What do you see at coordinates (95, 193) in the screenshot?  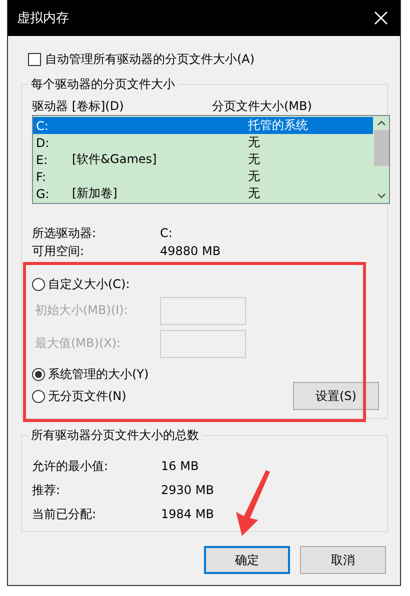 I see `volume-label: [新加卷]` at bounding box center [95, 193].